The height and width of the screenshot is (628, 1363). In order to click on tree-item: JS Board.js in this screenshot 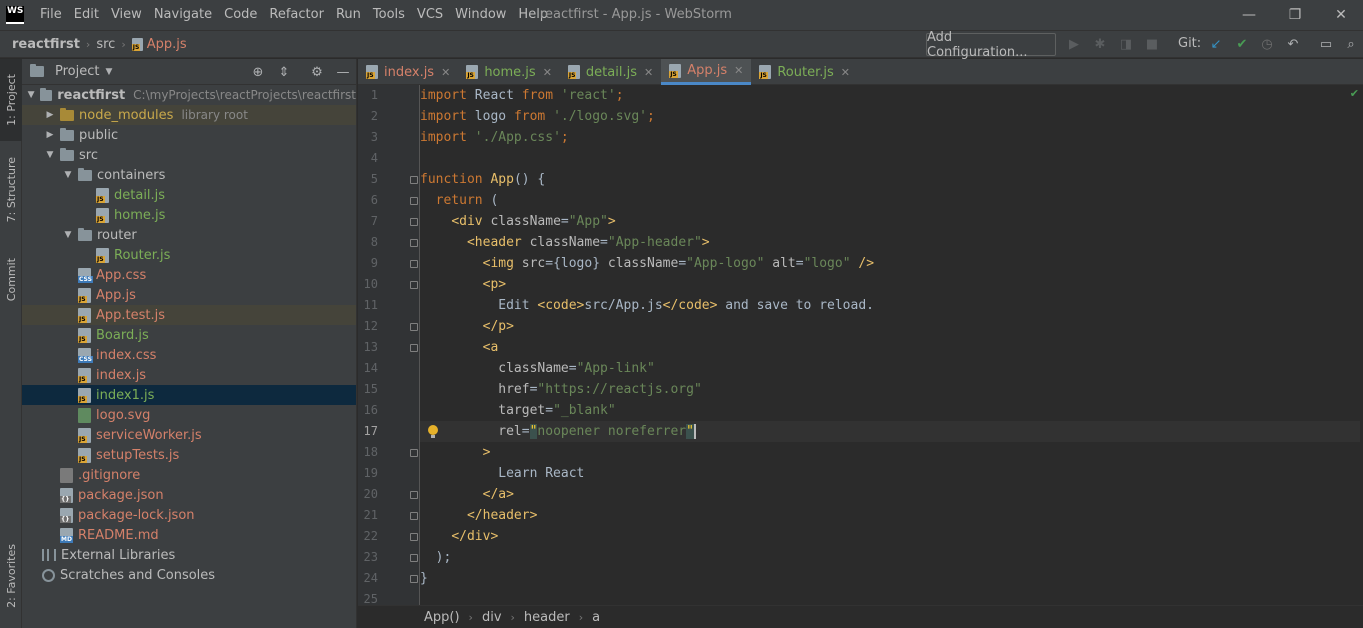, I will do `click(189, 335)`.